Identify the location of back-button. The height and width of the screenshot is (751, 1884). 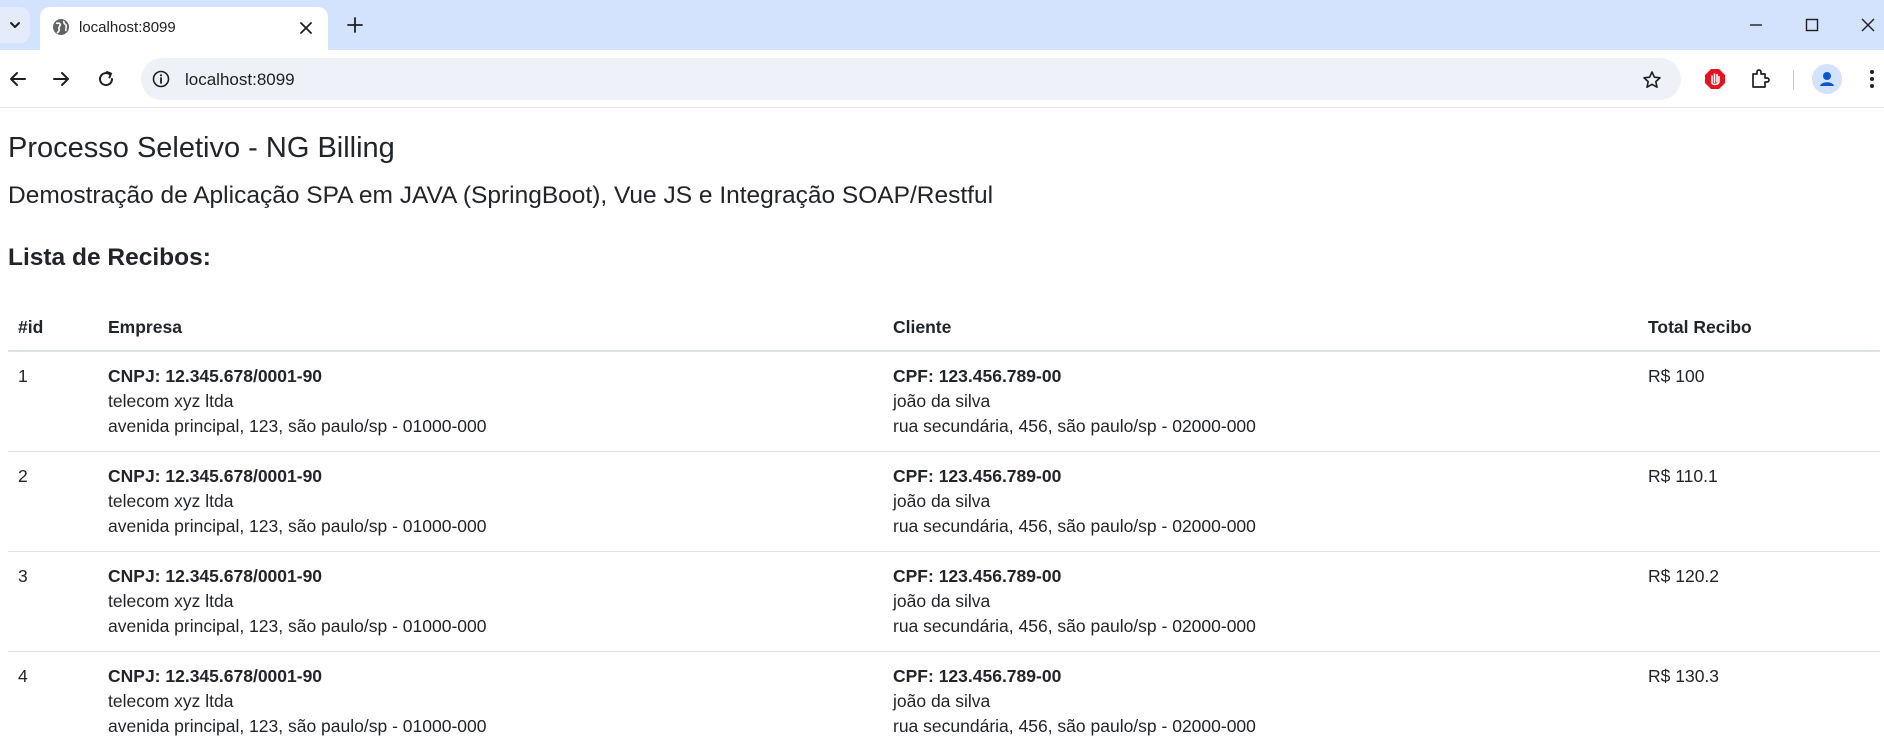
(18, 79).